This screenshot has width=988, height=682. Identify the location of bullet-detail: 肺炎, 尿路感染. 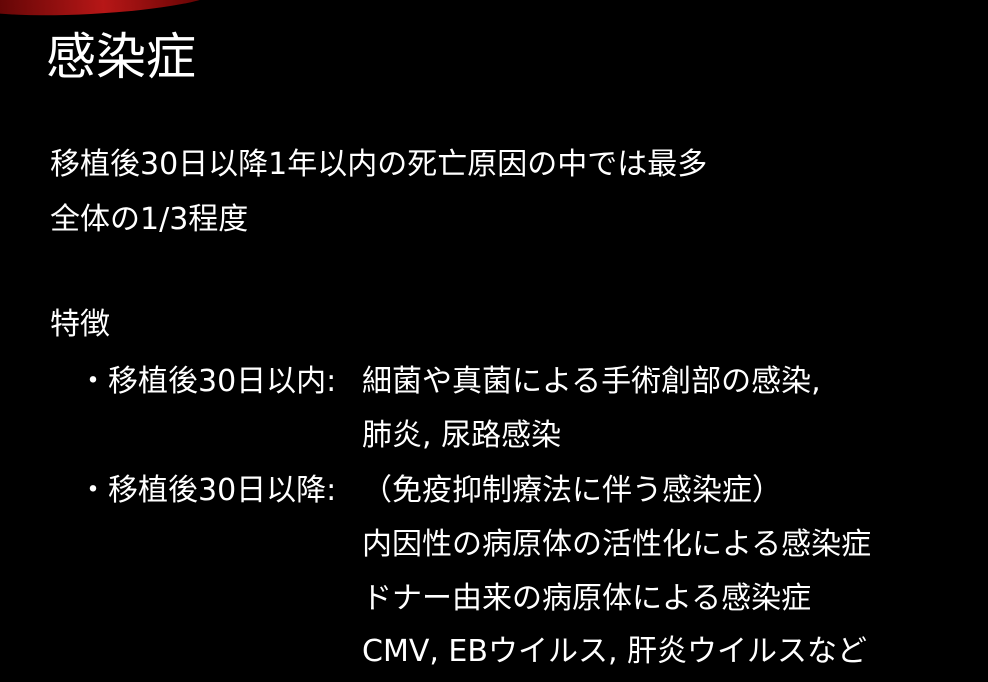
(462, 435).